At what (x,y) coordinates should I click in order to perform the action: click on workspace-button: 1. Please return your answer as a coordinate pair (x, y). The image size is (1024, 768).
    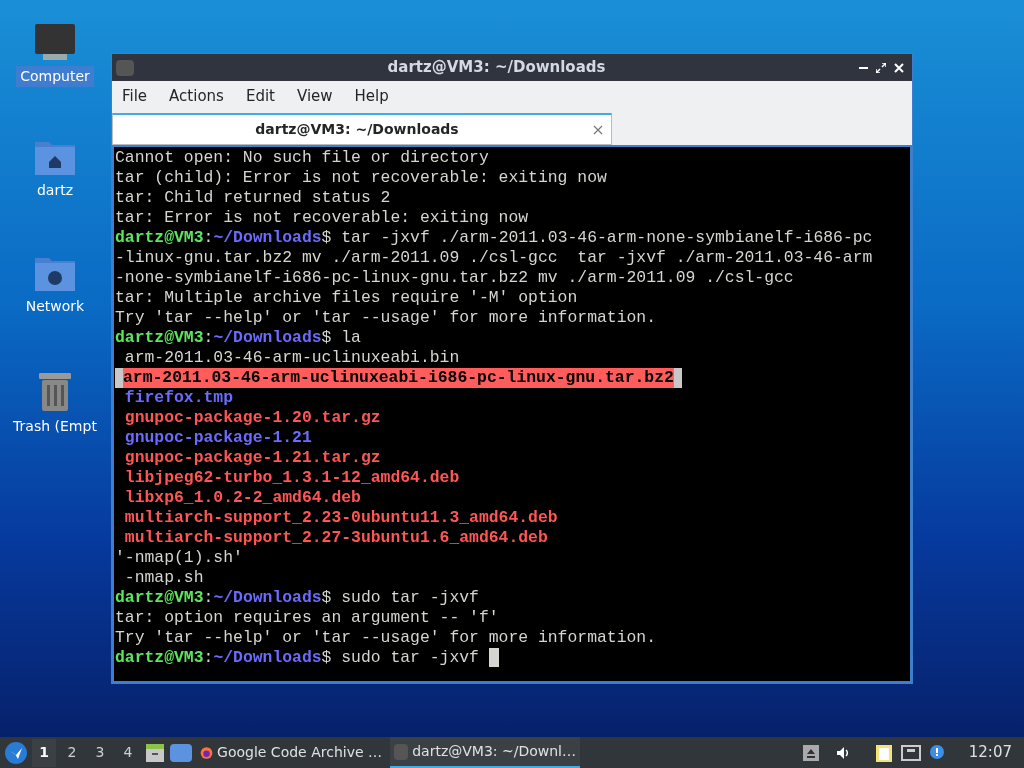
    Looking at the image, I should click on (44, 752).